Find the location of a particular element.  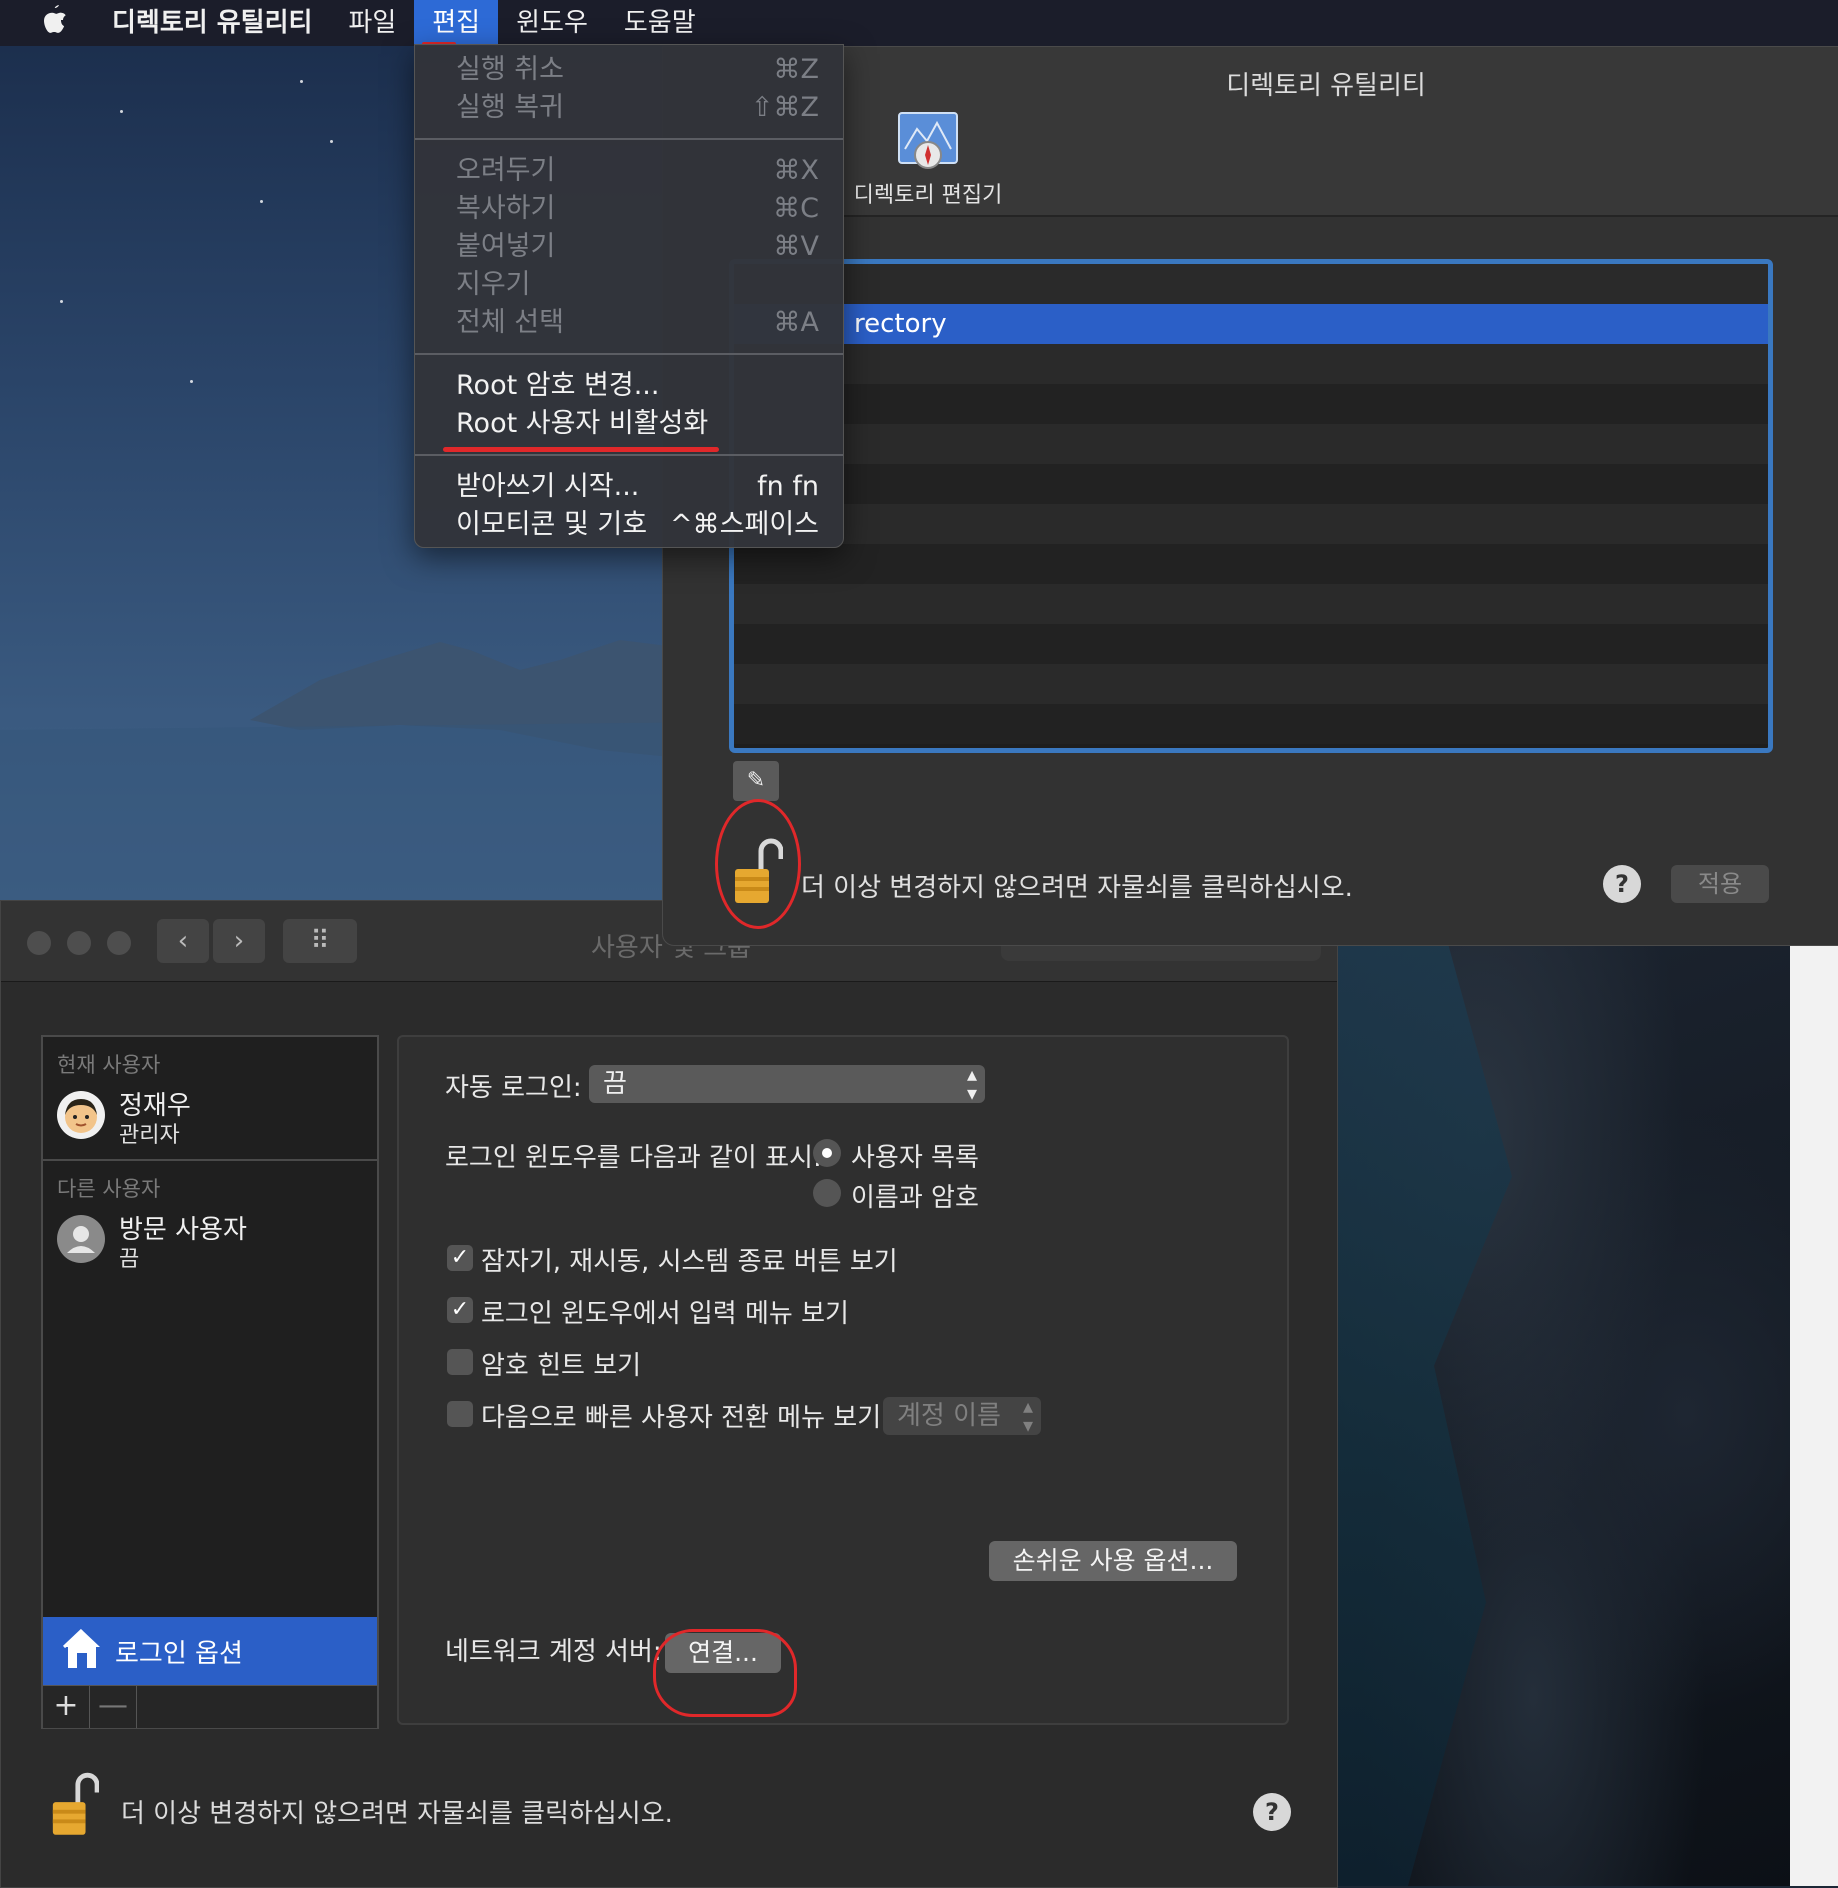

section-header: 다른 사용자 is located at coordinates (109, 1189).